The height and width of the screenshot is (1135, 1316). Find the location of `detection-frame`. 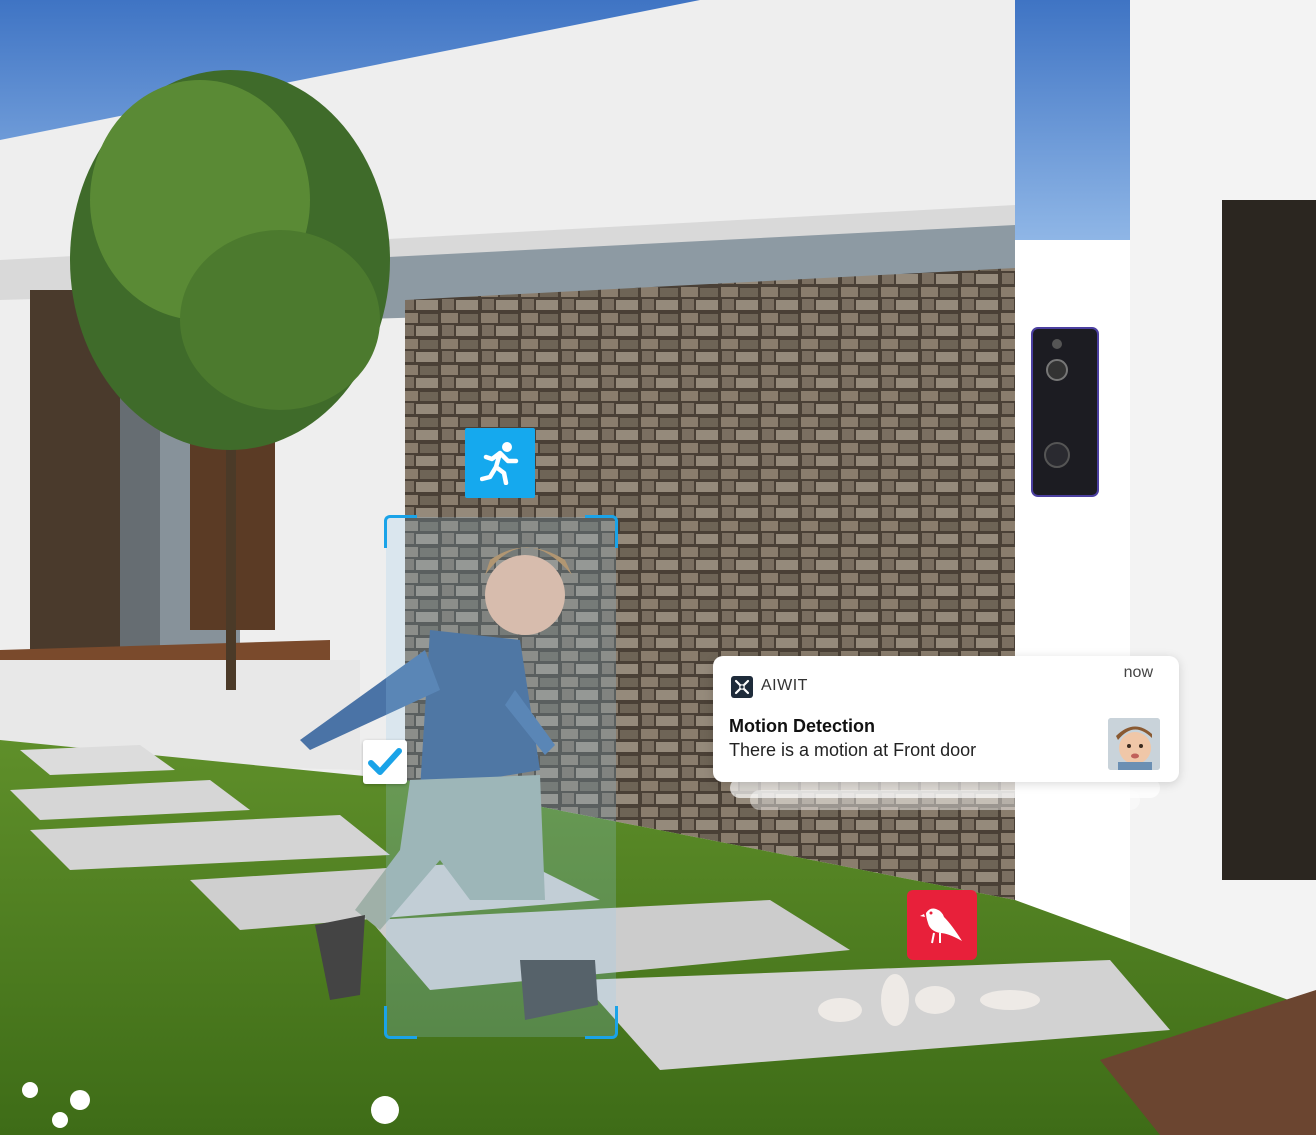

detection-frame is located at coordinates (501, 777).